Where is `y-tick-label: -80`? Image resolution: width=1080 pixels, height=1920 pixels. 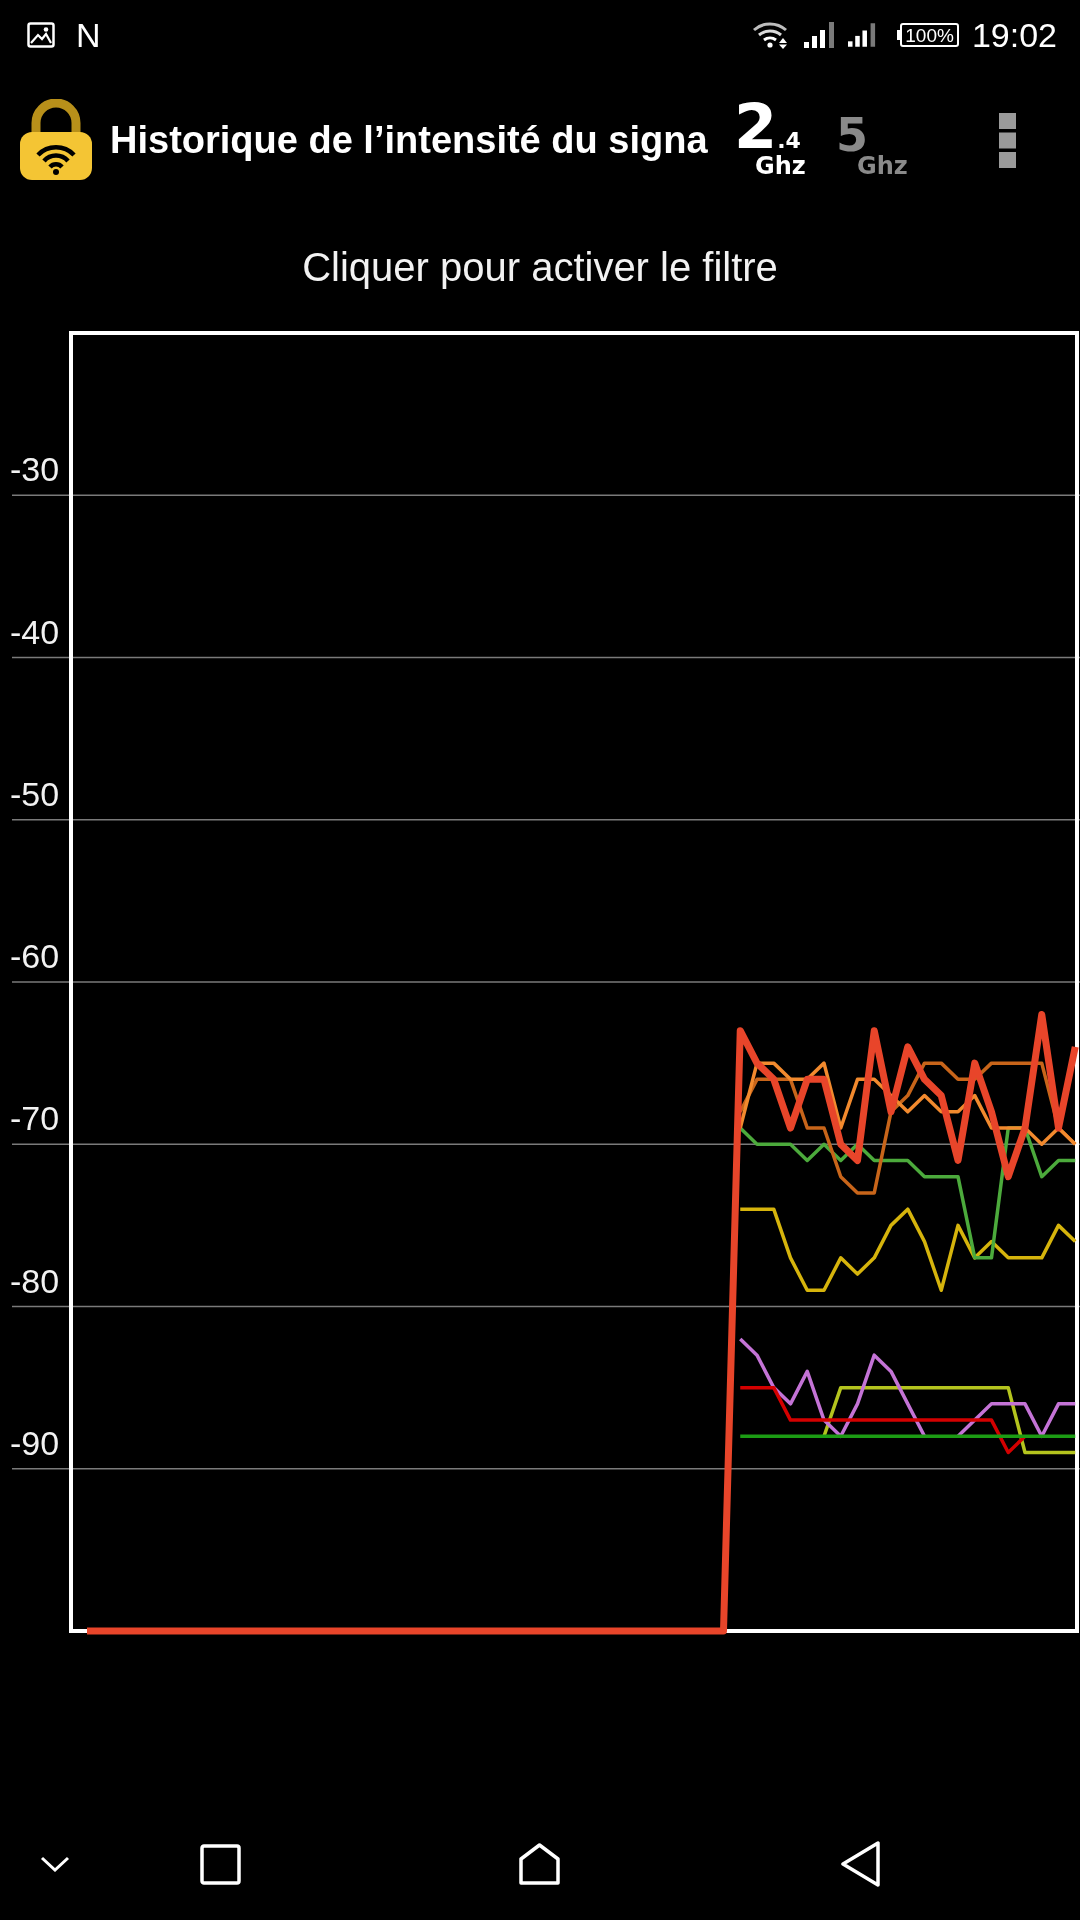 y-tick-label: -80 is located at coordinates (35, 1280).